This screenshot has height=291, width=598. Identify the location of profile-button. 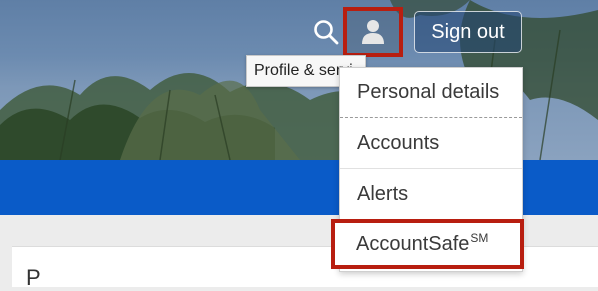
(373, 32).